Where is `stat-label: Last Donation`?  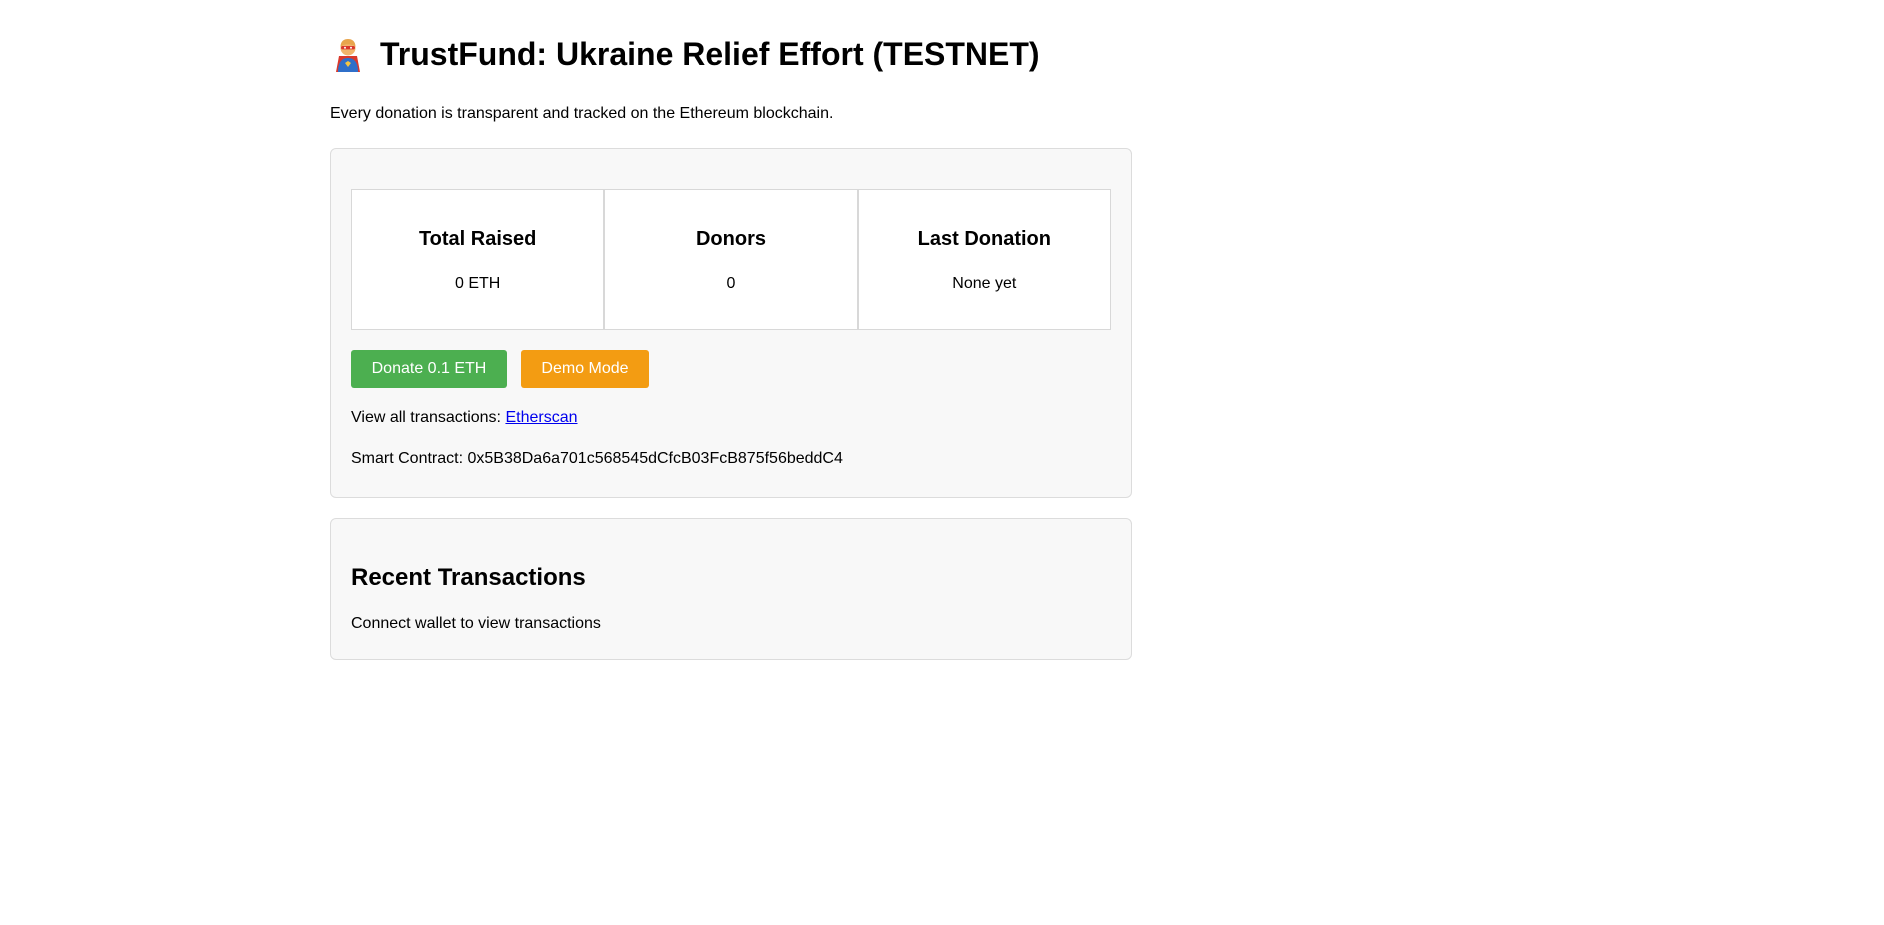
stat-label: Last Donation is located at coordinates (984, 239).